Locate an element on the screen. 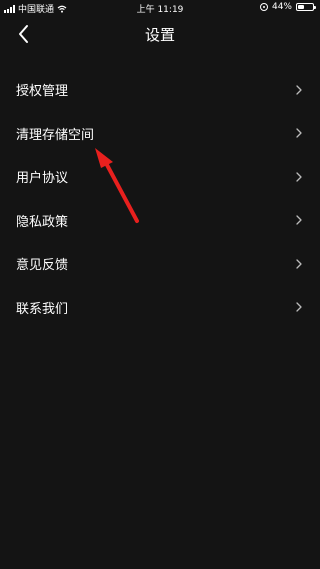 This screenshot has width=320, height=569. menu-item-user-agreement: 用户协议 is located at coordinates (160, 177).